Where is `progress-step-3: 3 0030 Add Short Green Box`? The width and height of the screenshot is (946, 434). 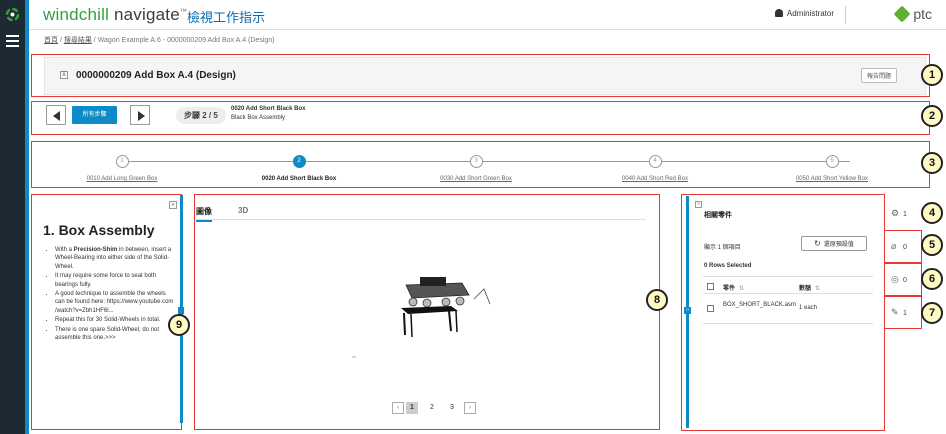
progress-step-3: 3 0030 Add Short Green Box is located at coordinates (476, 168).